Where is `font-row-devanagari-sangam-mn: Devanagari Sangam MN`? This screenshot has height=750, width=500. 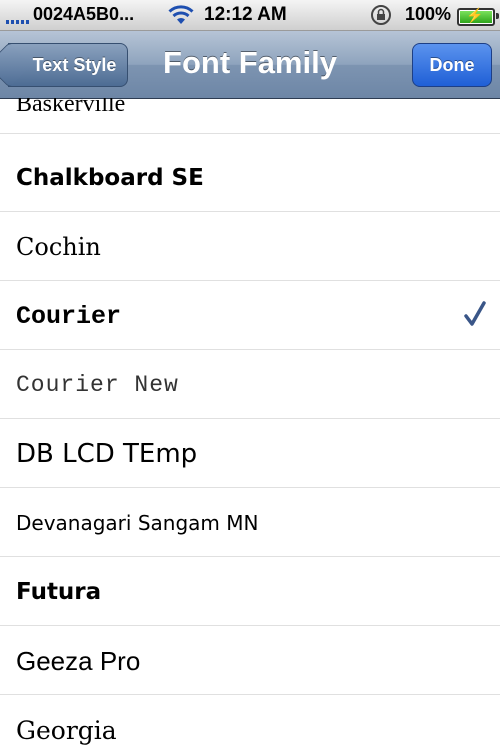
font-row-devanagari-sangam-mn: Devanagari Sangam MN is located at coordinates (250, 523).